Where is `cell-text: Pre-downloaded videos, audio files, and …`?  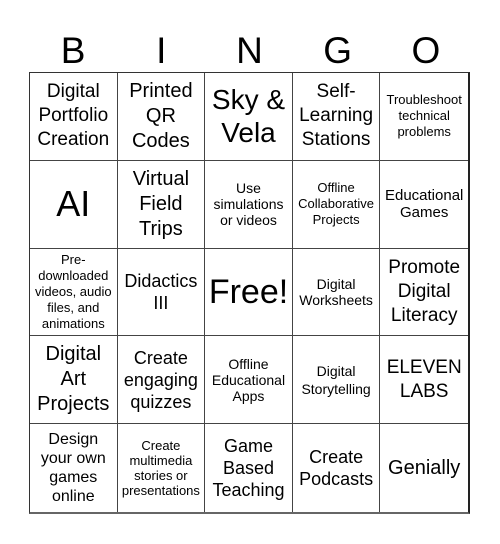 cell-text: Pre-downloaded videos, audio files, and … is located at coordinates (73, 291).